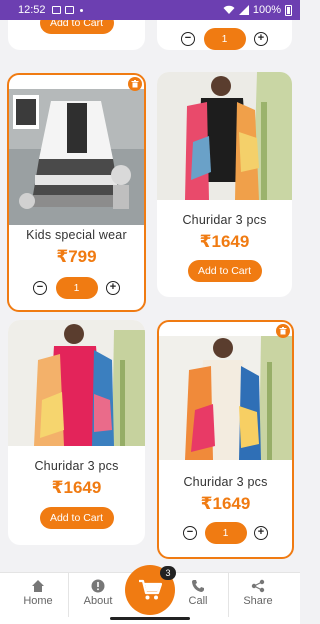  Describe the element at coordinates (76, 256) in the screenshot. I see `product-price: ₹799` at that location.